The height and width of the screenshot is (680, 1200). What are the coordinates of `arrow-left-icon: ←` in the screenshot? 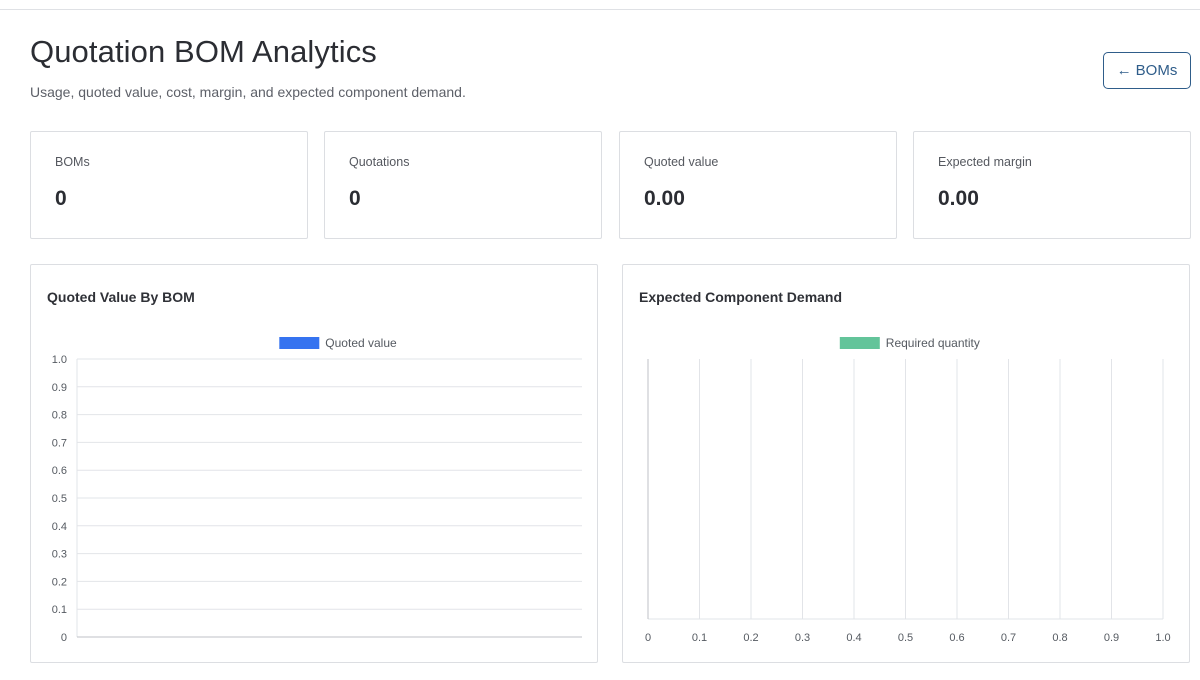 It's located at (1124, 70).